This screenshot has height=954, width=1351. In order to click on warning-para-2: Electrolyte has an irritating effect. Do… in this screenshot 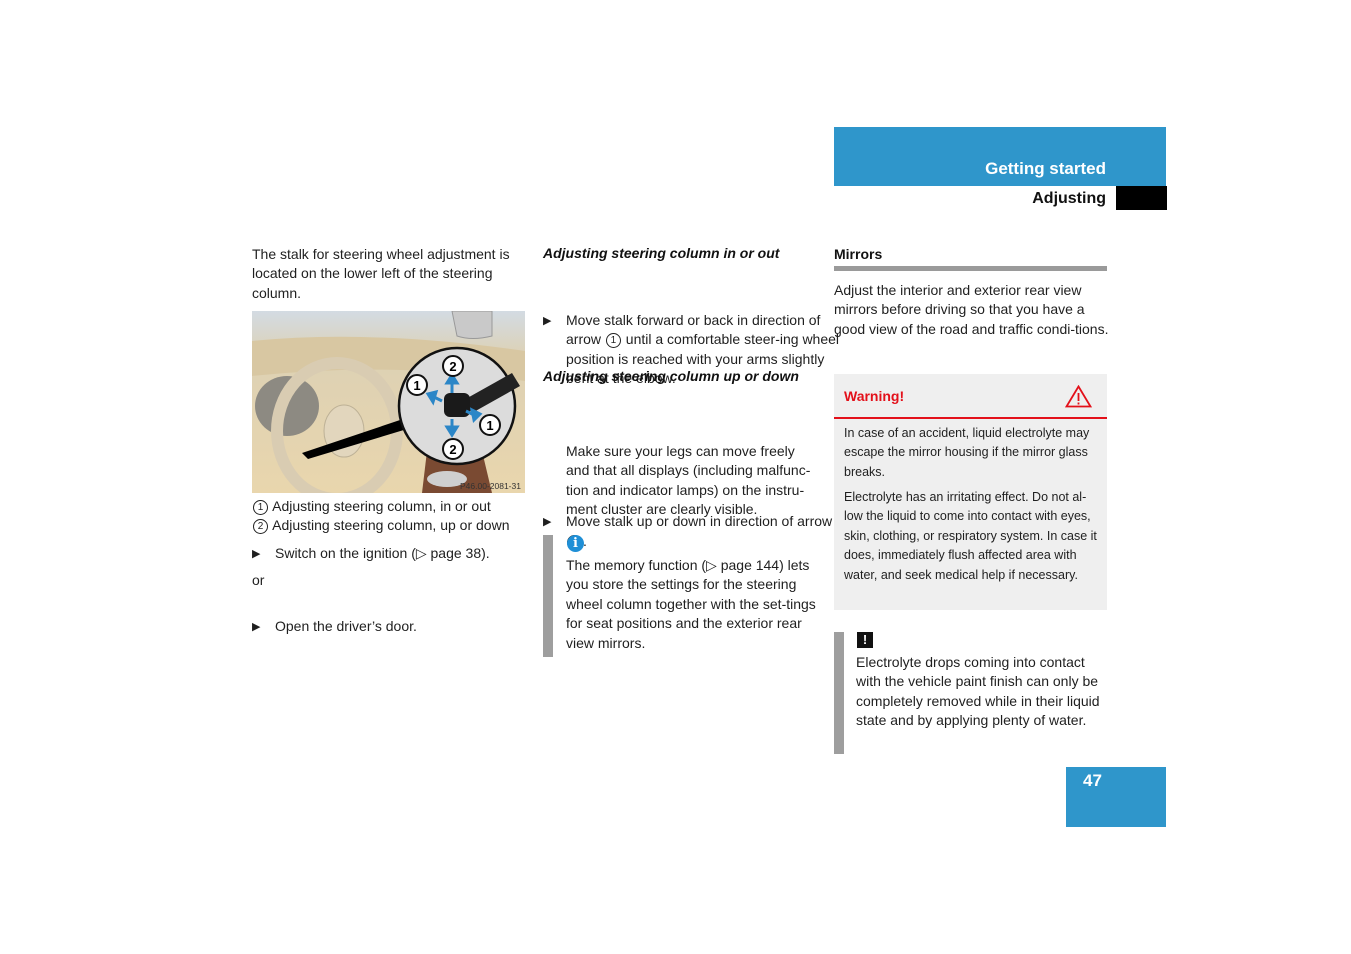, I will do `click(970, 536)`.